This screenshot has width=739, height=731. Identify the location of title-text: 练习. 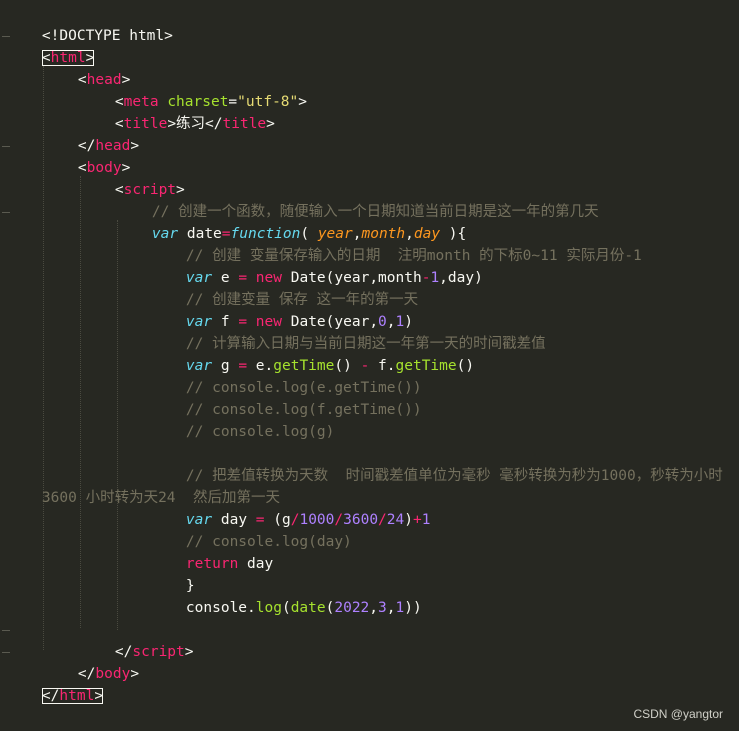
(191, 124).